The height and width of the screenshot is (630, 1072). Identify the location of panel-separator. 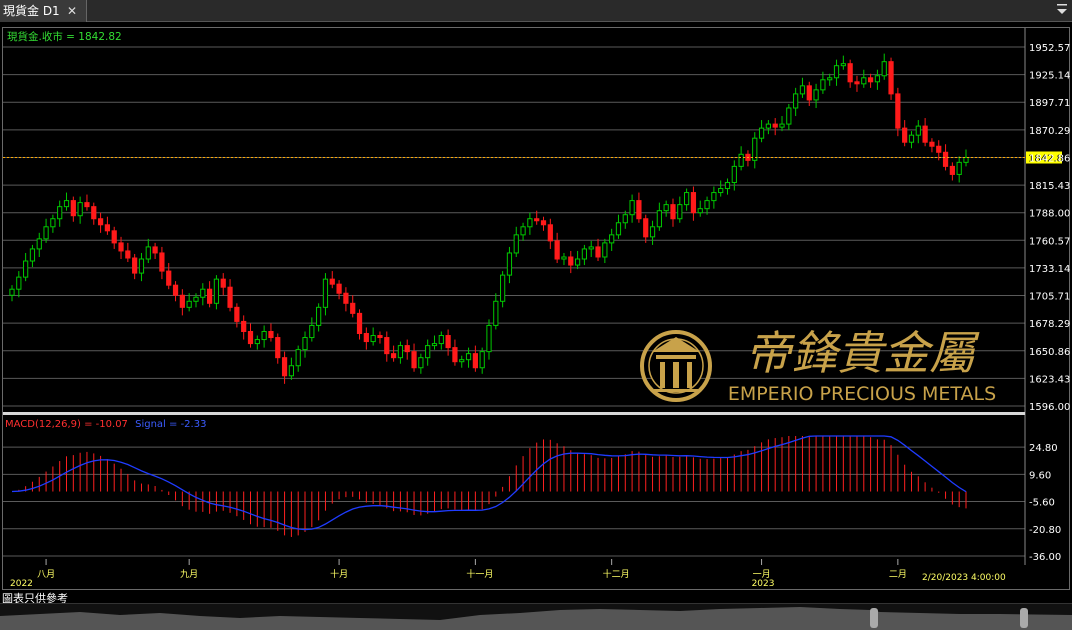
(514, 413).